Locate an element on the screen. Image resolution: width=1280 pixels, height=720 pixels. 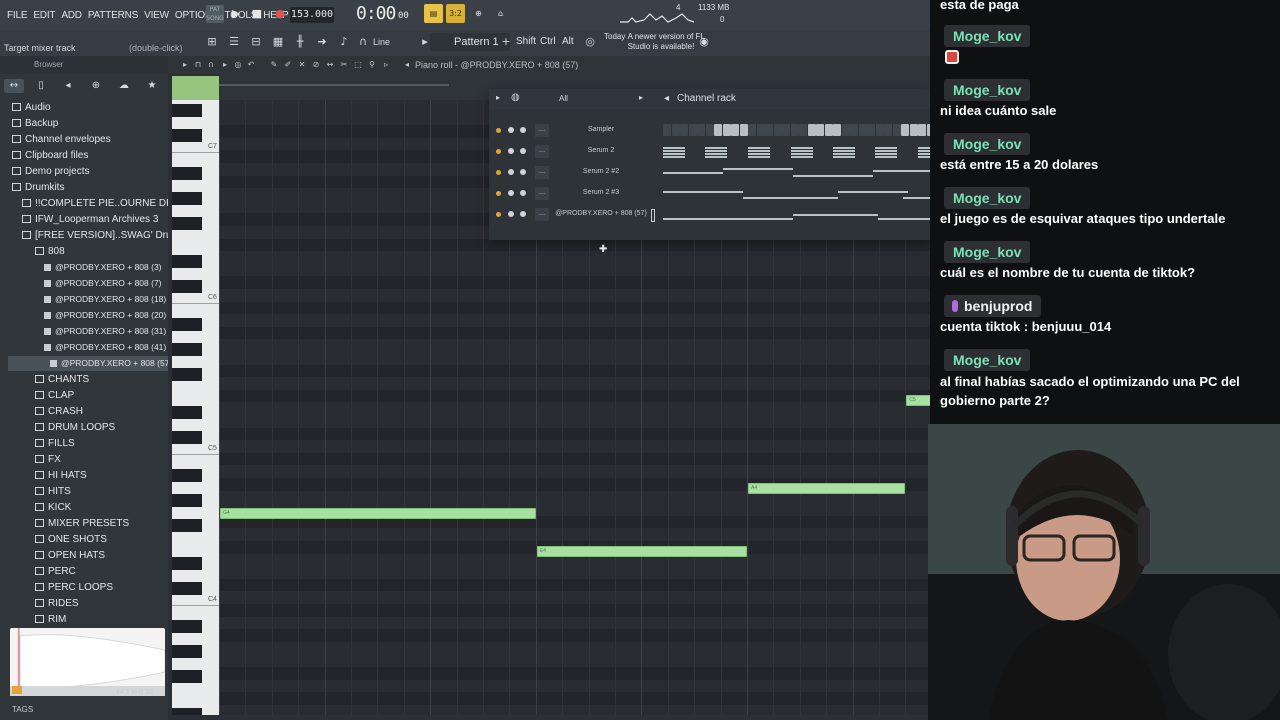
mute-tool-icon: ⊘ is located at coordinates (316, 65).